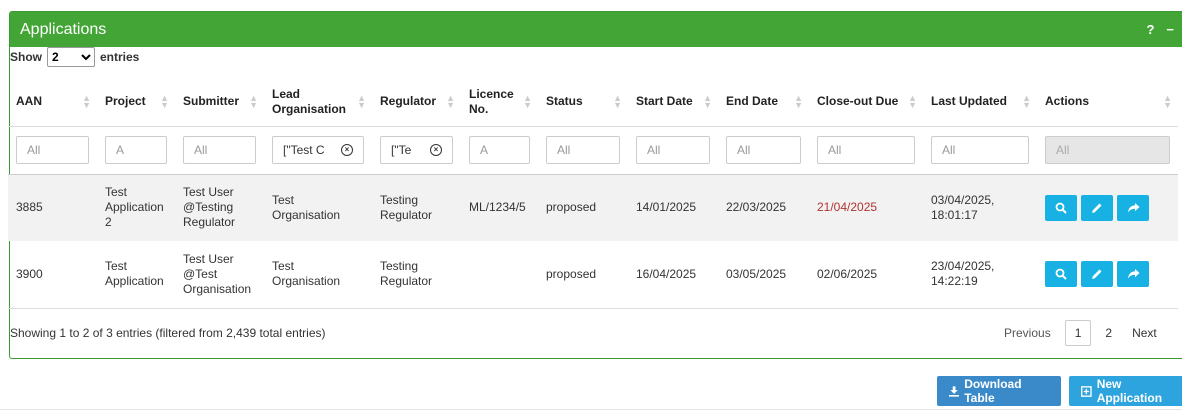 The width and height of the screenshot is (1182, 416). Describe the element at coordinates (591, 409) in the screenshot. I see `divider` at that location.